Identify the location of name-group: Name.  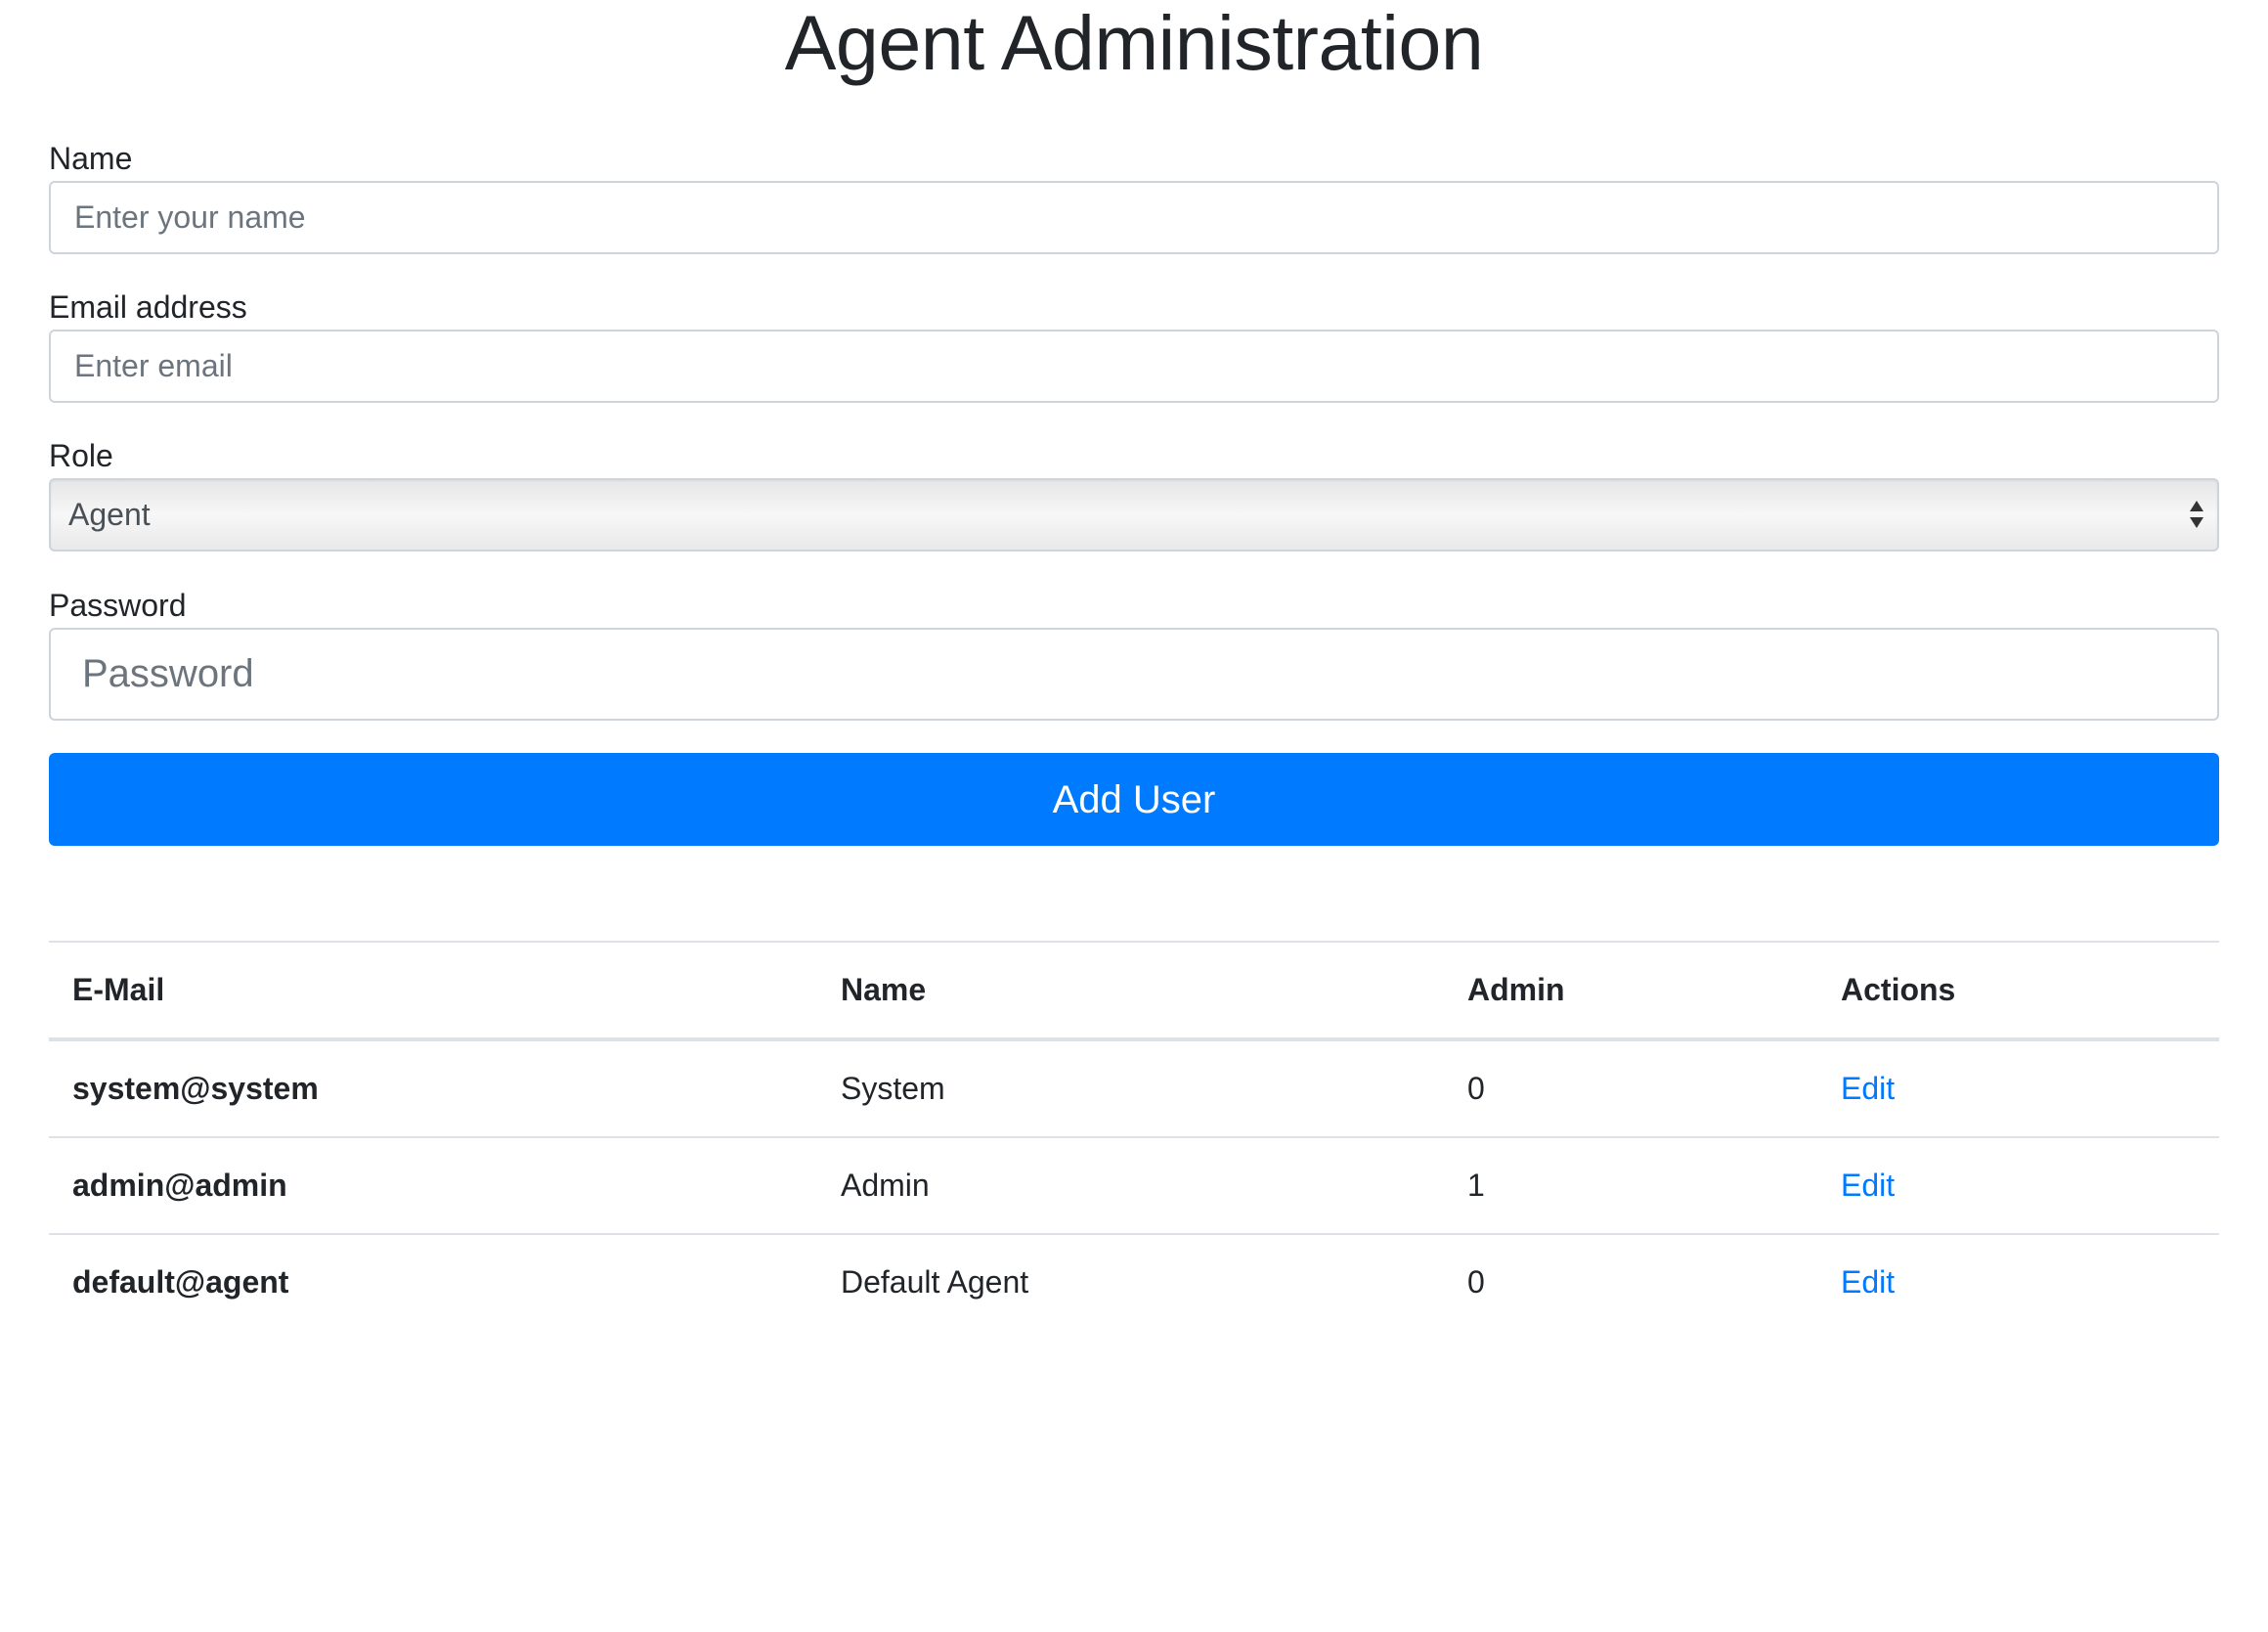
(1134, 196).